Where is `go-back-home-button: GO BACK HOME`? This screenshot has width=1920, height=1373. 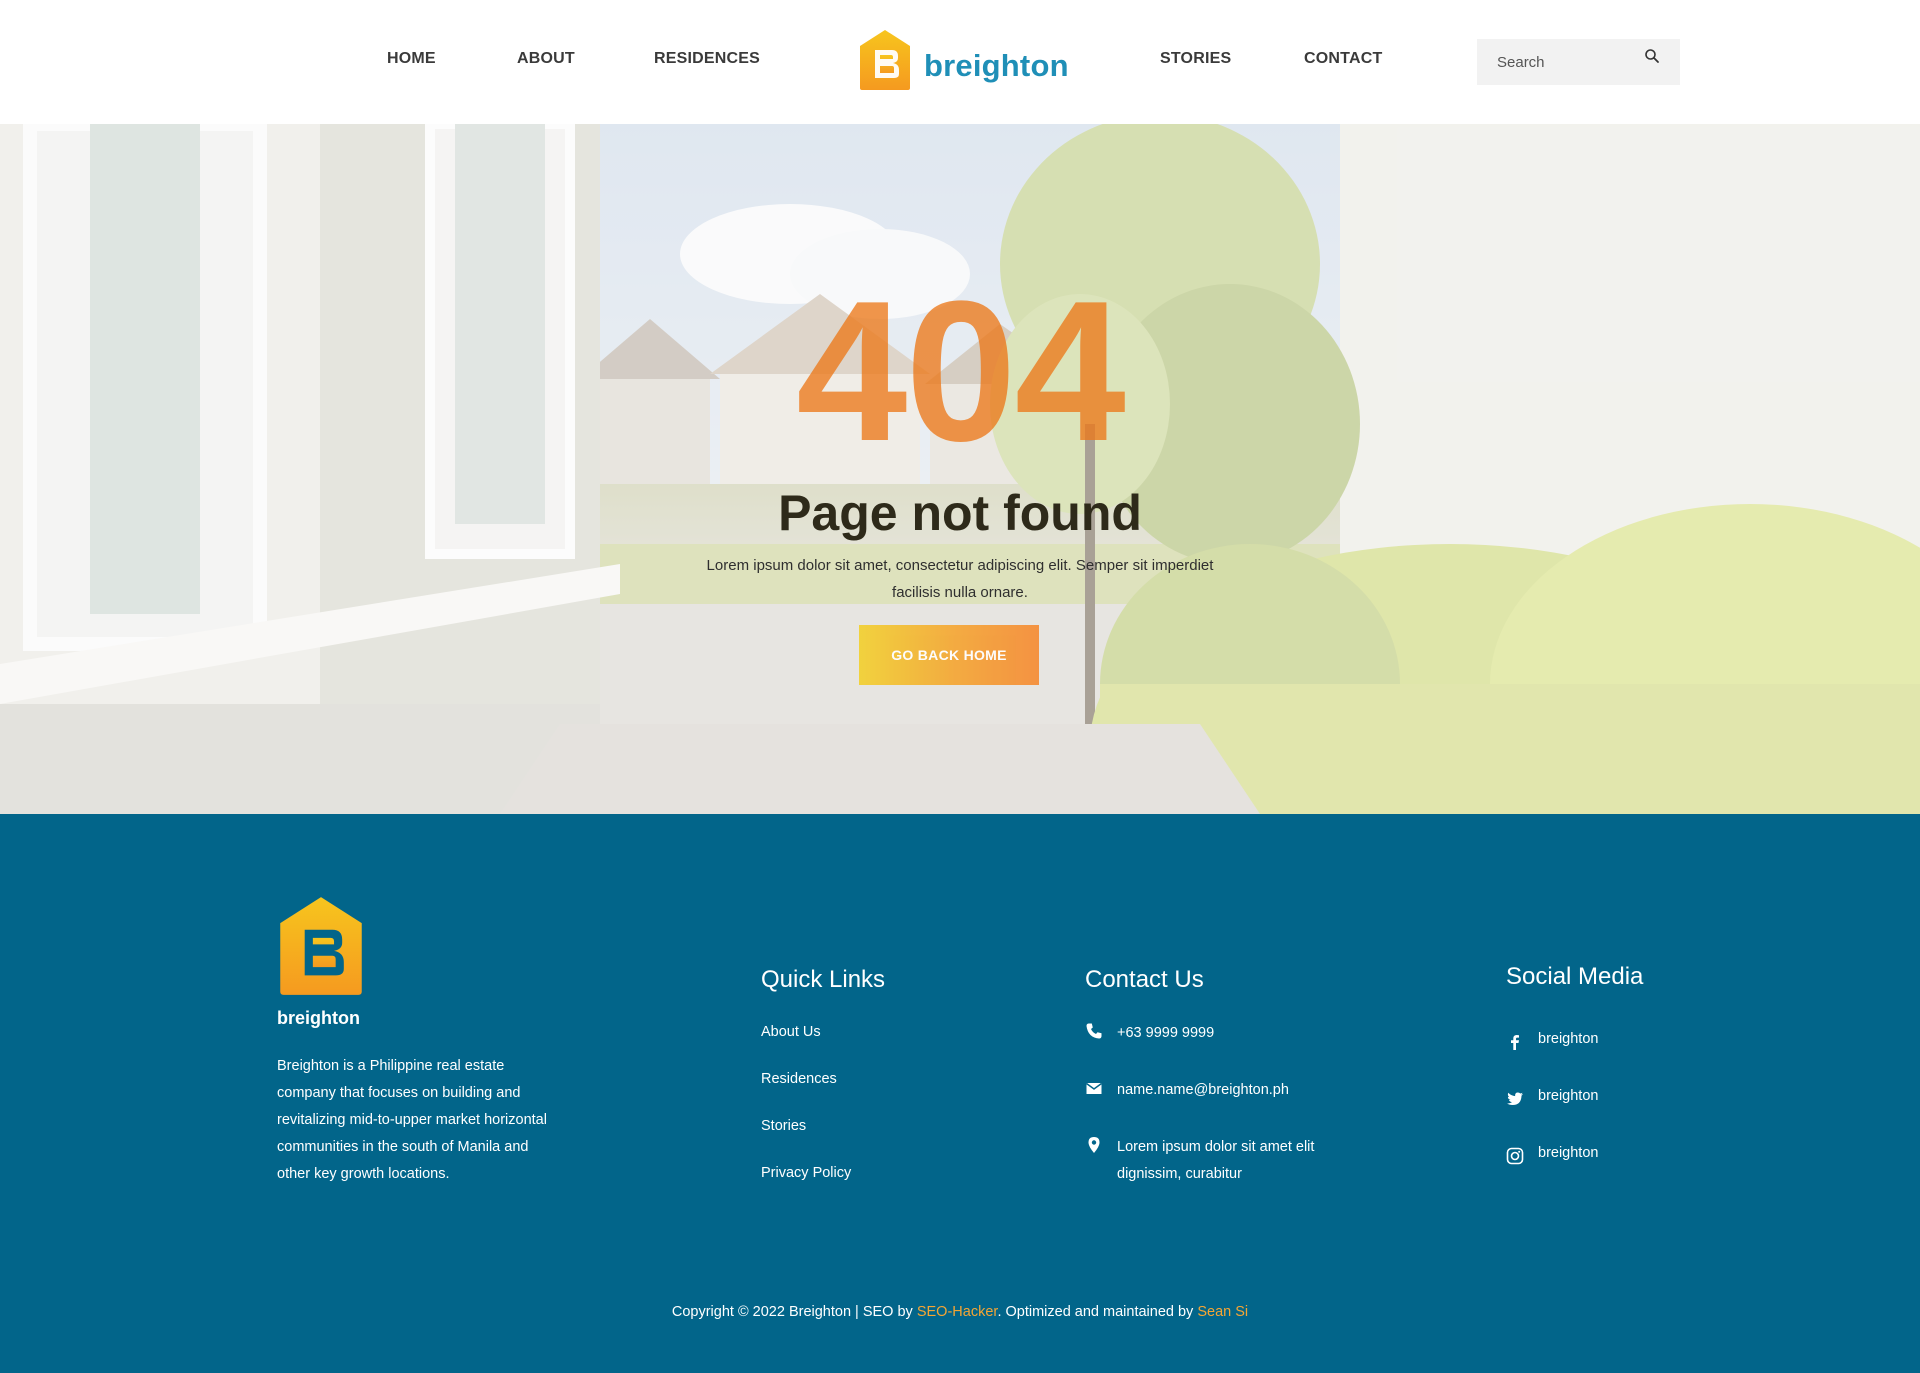
go-back-home-button: GO BACK HOME is located at coordinates (949, 655).